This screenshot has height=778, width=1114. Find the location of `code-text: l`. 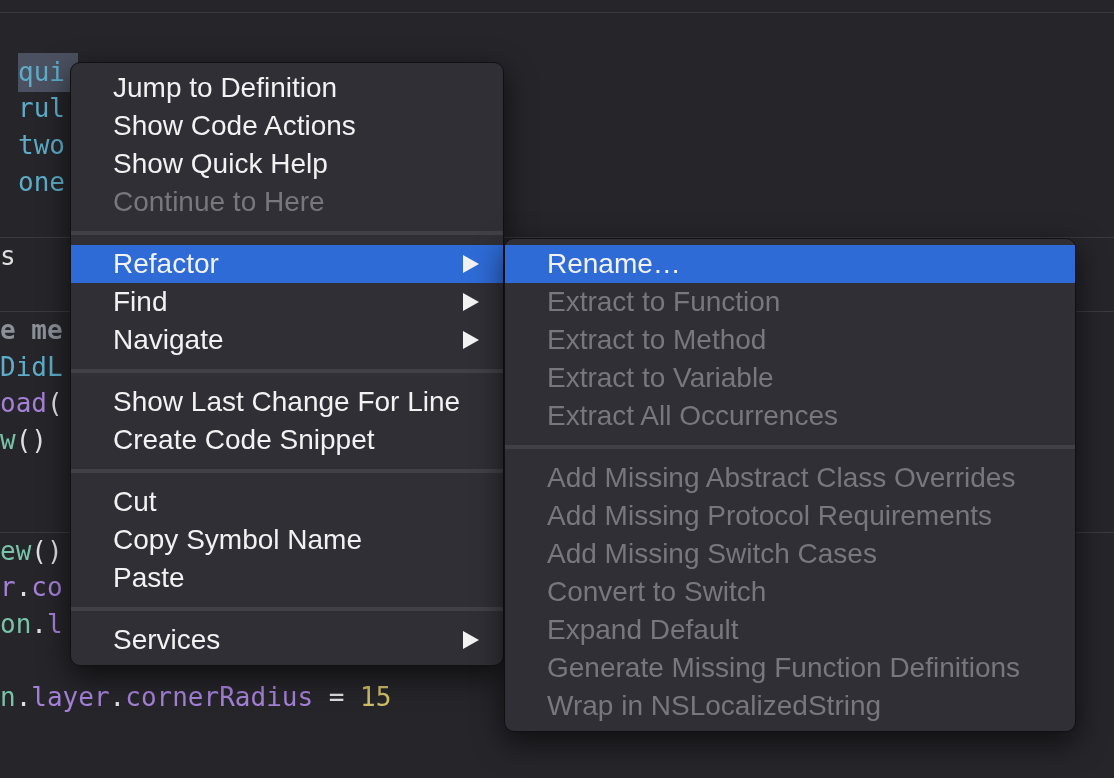

code-text: l is located at coordinates (54, 624).